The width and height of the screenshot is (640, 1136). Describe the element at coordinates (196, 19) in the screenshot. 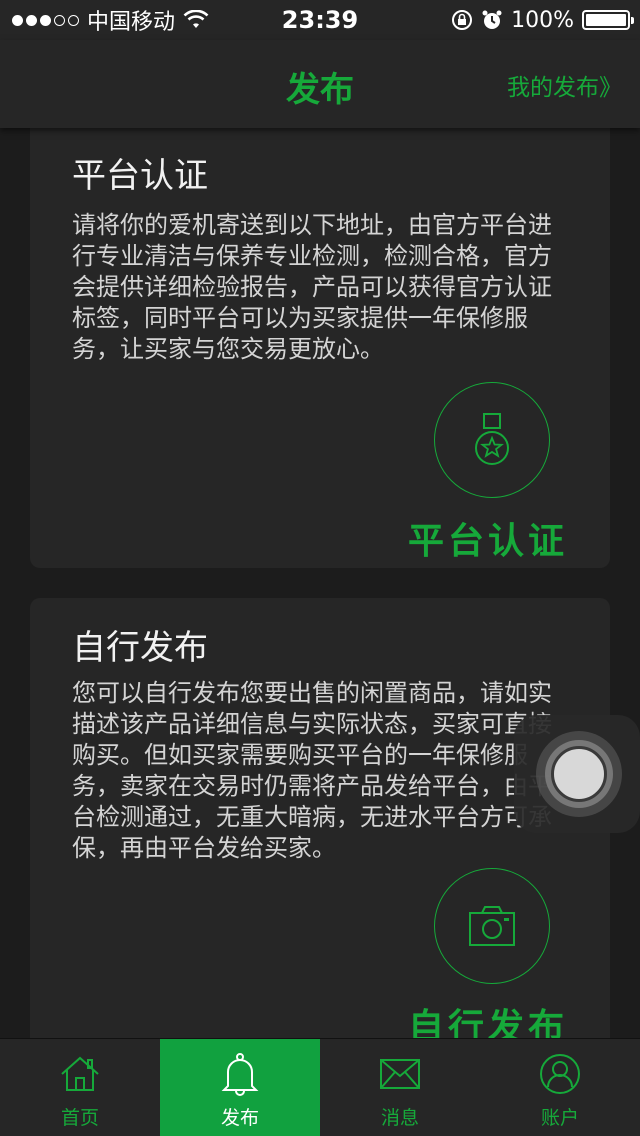

I see `wifi-icon` at that location.